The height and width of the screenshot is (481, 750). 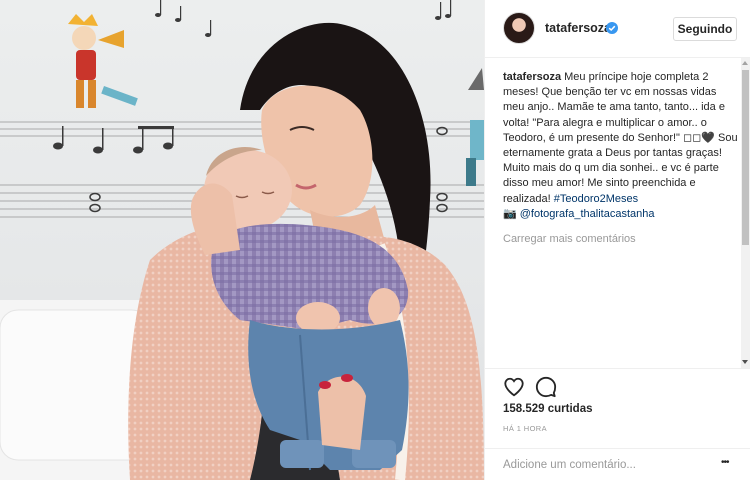 I want to click on caption-username: tatafersoza, so click(x=532, y=77).